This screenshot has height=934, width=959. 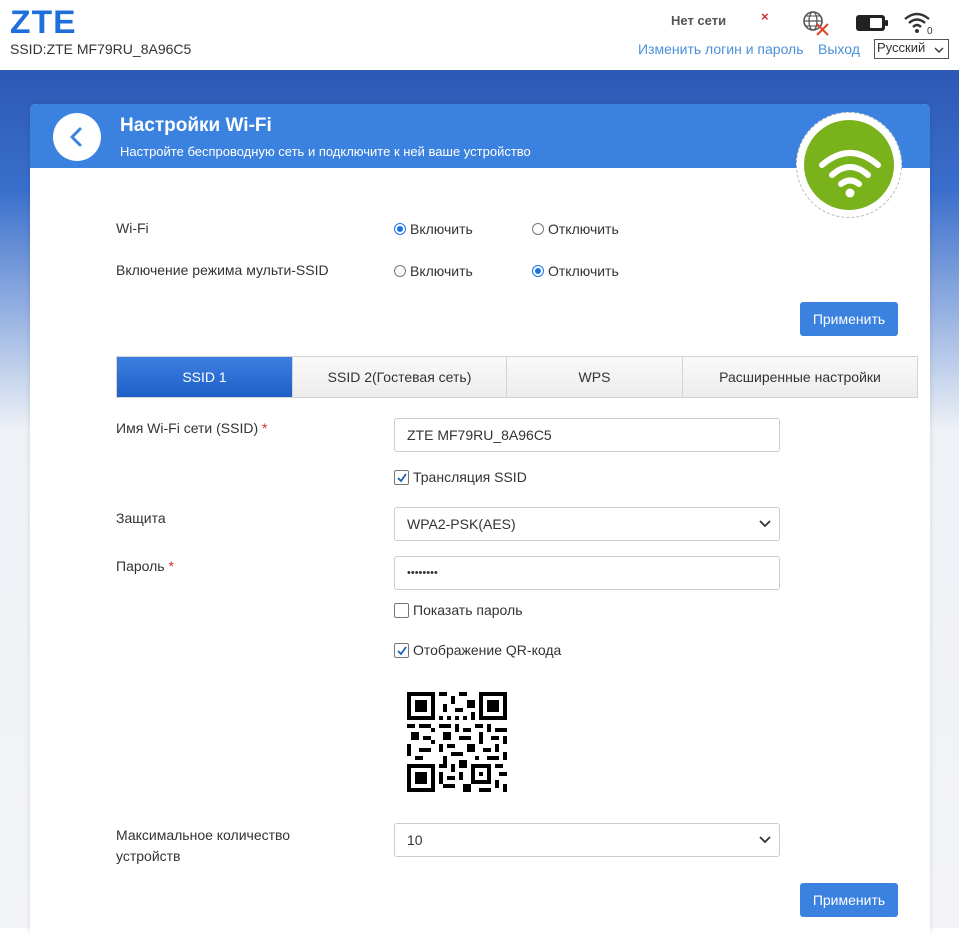 I want to click on wifi-status-icon: 0, so click(x=918, y=23).